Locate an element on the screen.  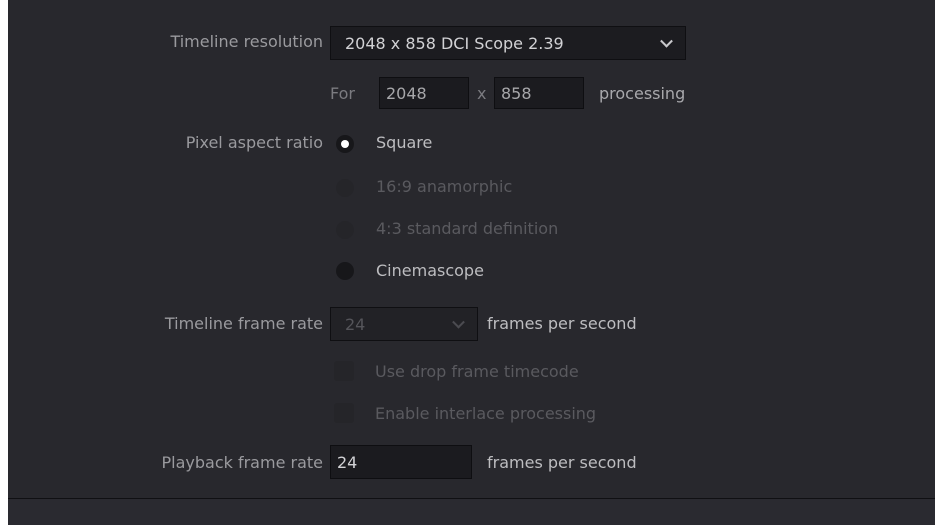
timeline-resolution-dropdown: 2048 x 858 DCI Scope 2.39 is located at coordinates (508, 43).